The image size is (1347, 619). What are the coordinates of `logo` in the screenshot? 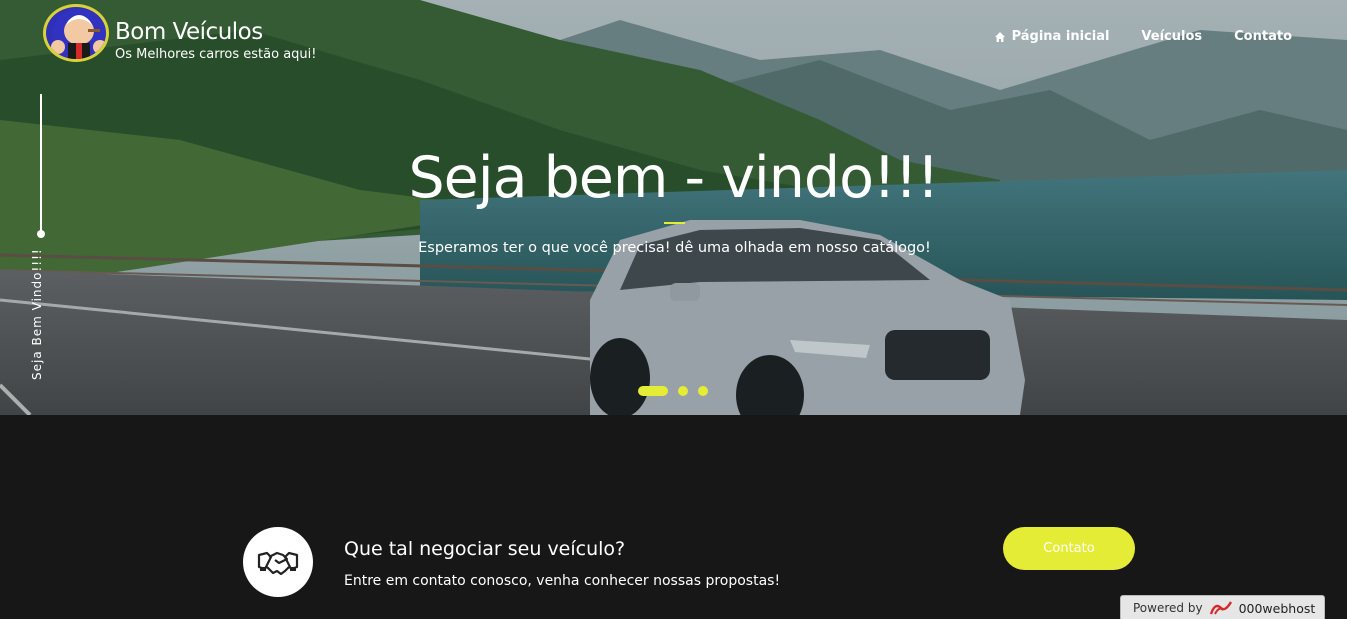 It's located at (76, 33).